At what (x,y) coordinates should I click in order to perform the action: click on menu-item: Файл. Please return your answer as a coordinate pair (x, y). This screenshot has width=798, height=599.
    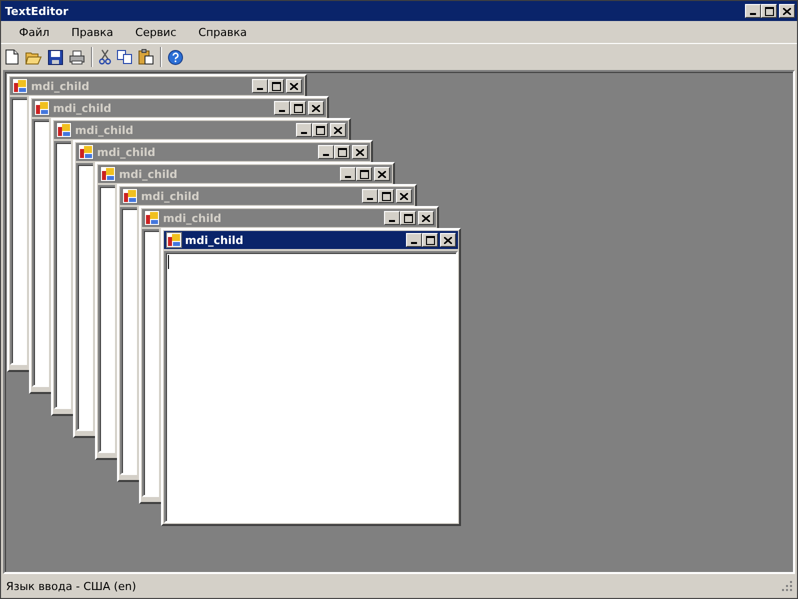
    Looking at the image, I should click on (34, 32).